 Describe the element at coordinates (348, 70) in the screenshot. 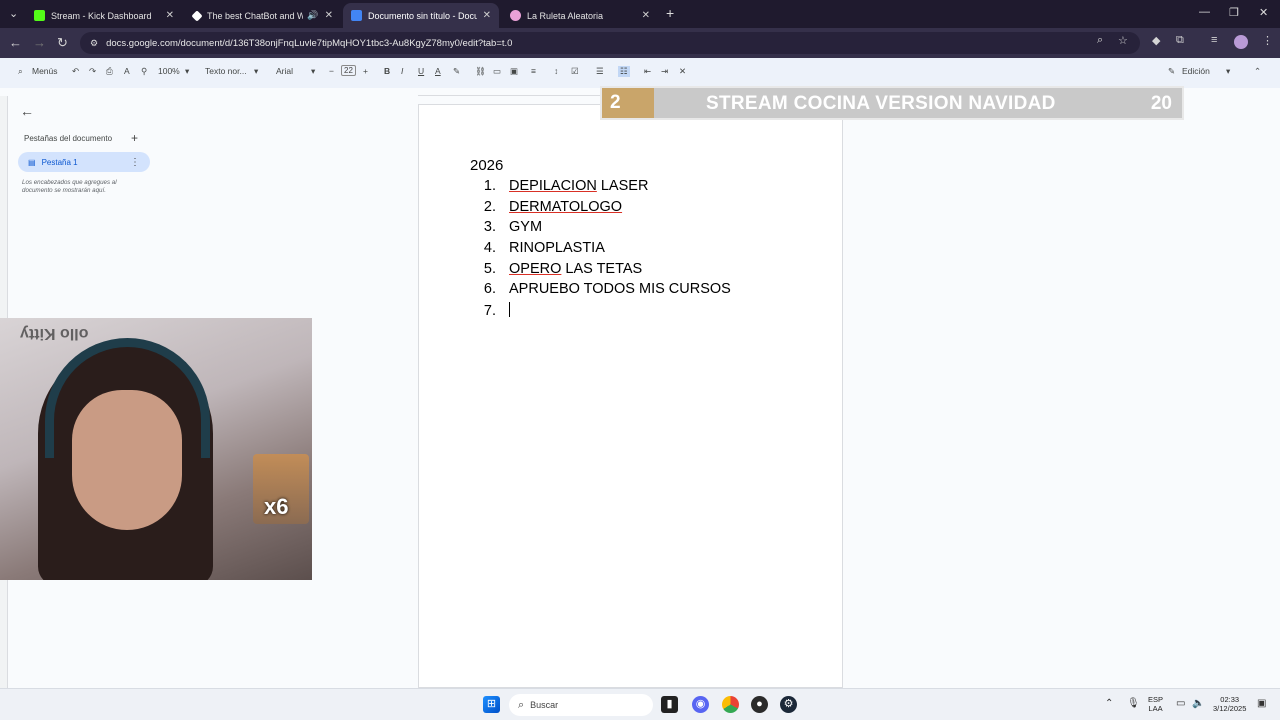

I see `font-size-input: 22` at that location.